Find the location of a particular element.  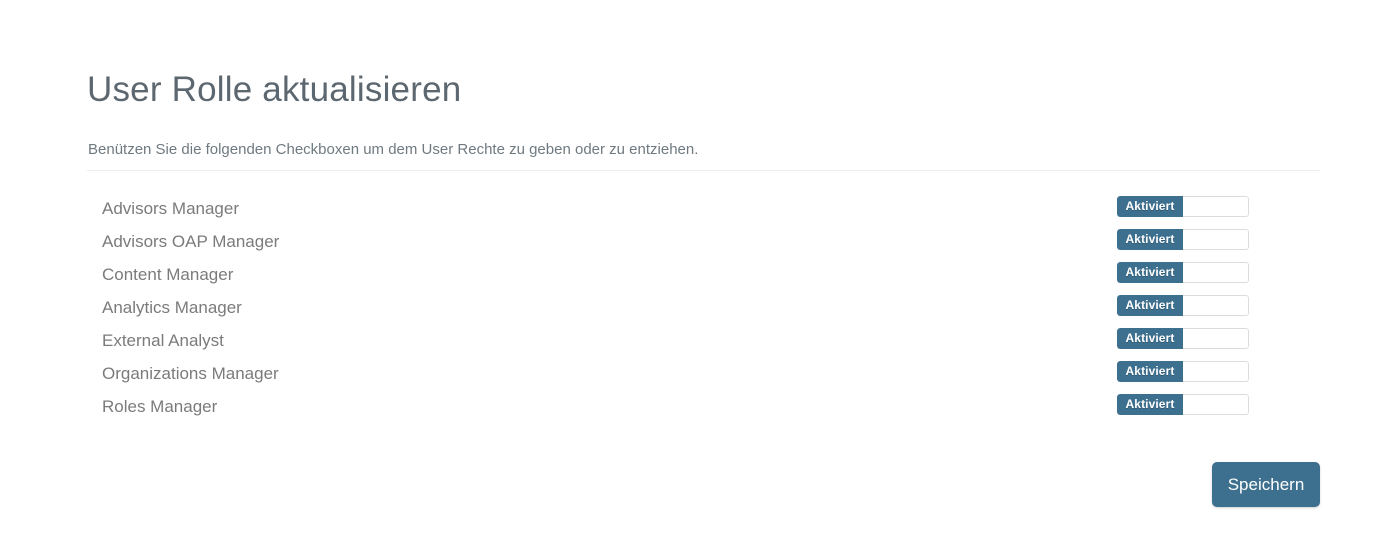

header-divider is located at coordinates (703, 170).